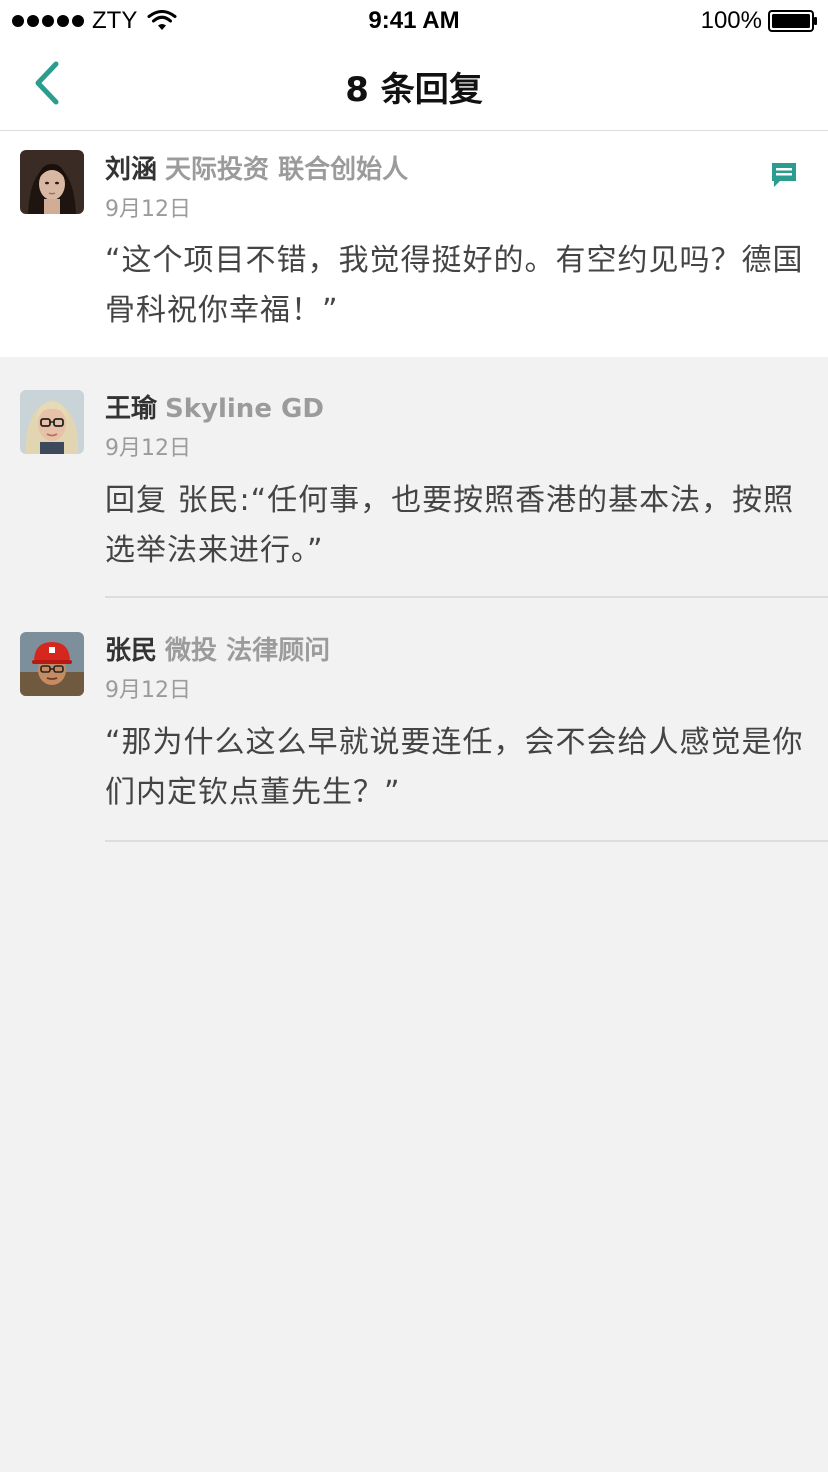 The image size is (828, 1472). I want to click on navigation-bar: 8 条回复, so click(414, 85).